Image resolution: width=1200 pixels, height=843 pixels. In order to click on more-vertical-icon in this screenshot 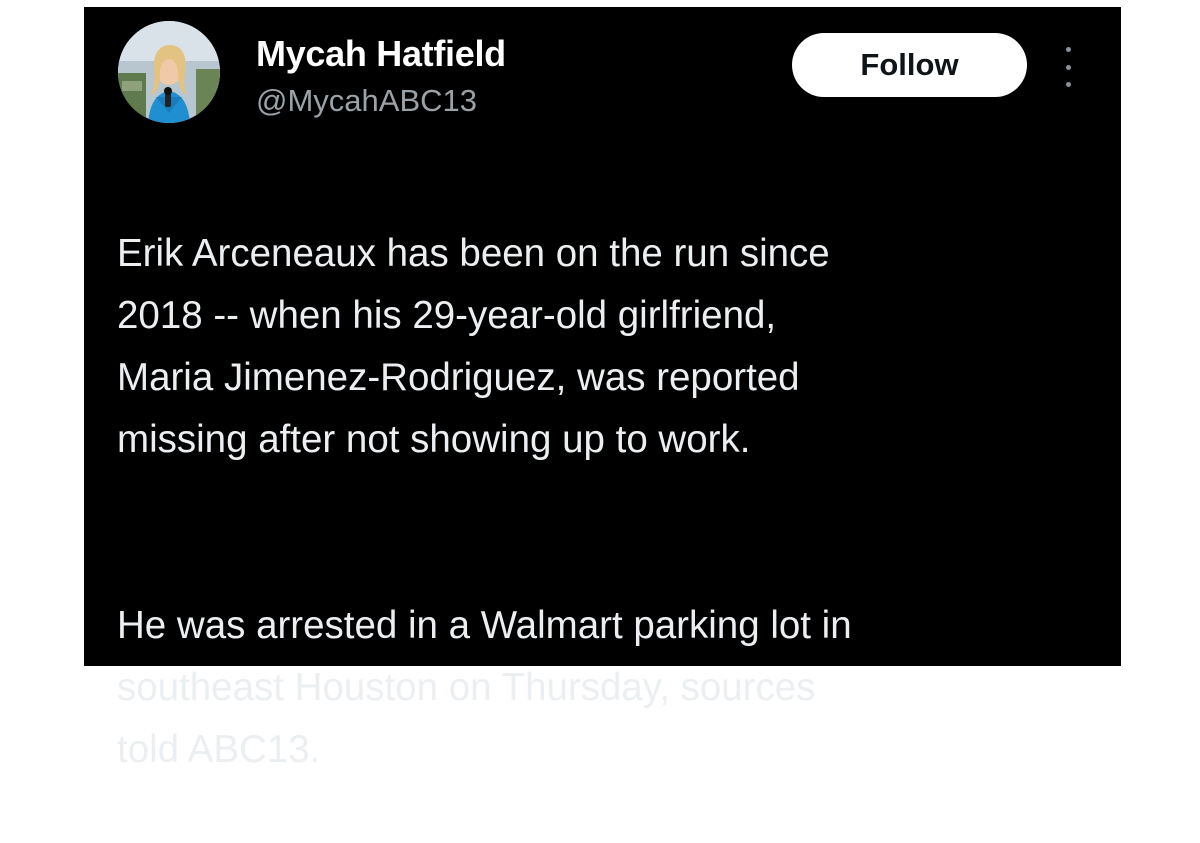, I will do `click(1068, 67)`.